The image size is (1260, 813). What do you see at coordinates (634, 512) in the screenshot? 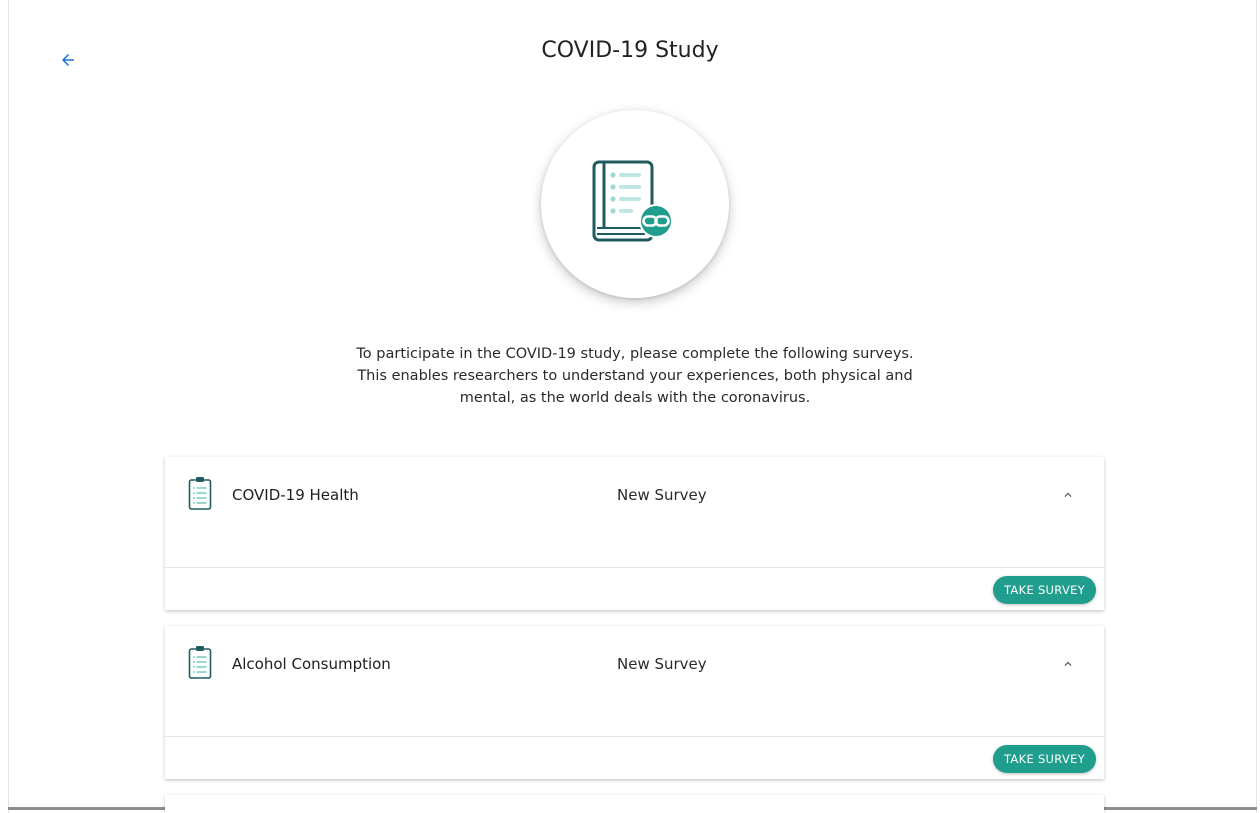
I see `survey-card-header: COVID-19 Health New Survey` at bounding box center [634, 512].